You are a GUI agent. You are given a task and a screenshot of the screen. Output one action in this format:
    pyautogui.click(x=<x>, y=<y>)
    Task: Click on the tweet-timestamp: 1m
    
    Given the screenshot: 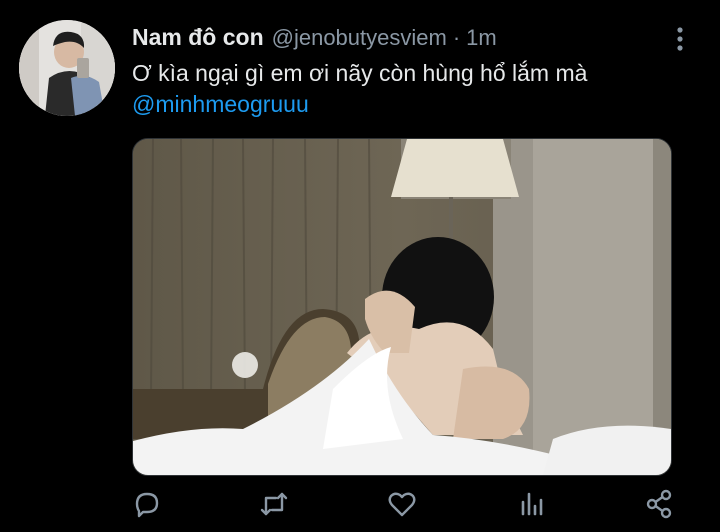 What is the action you would take?
    pyautogui.click(x=481, y=38)
    